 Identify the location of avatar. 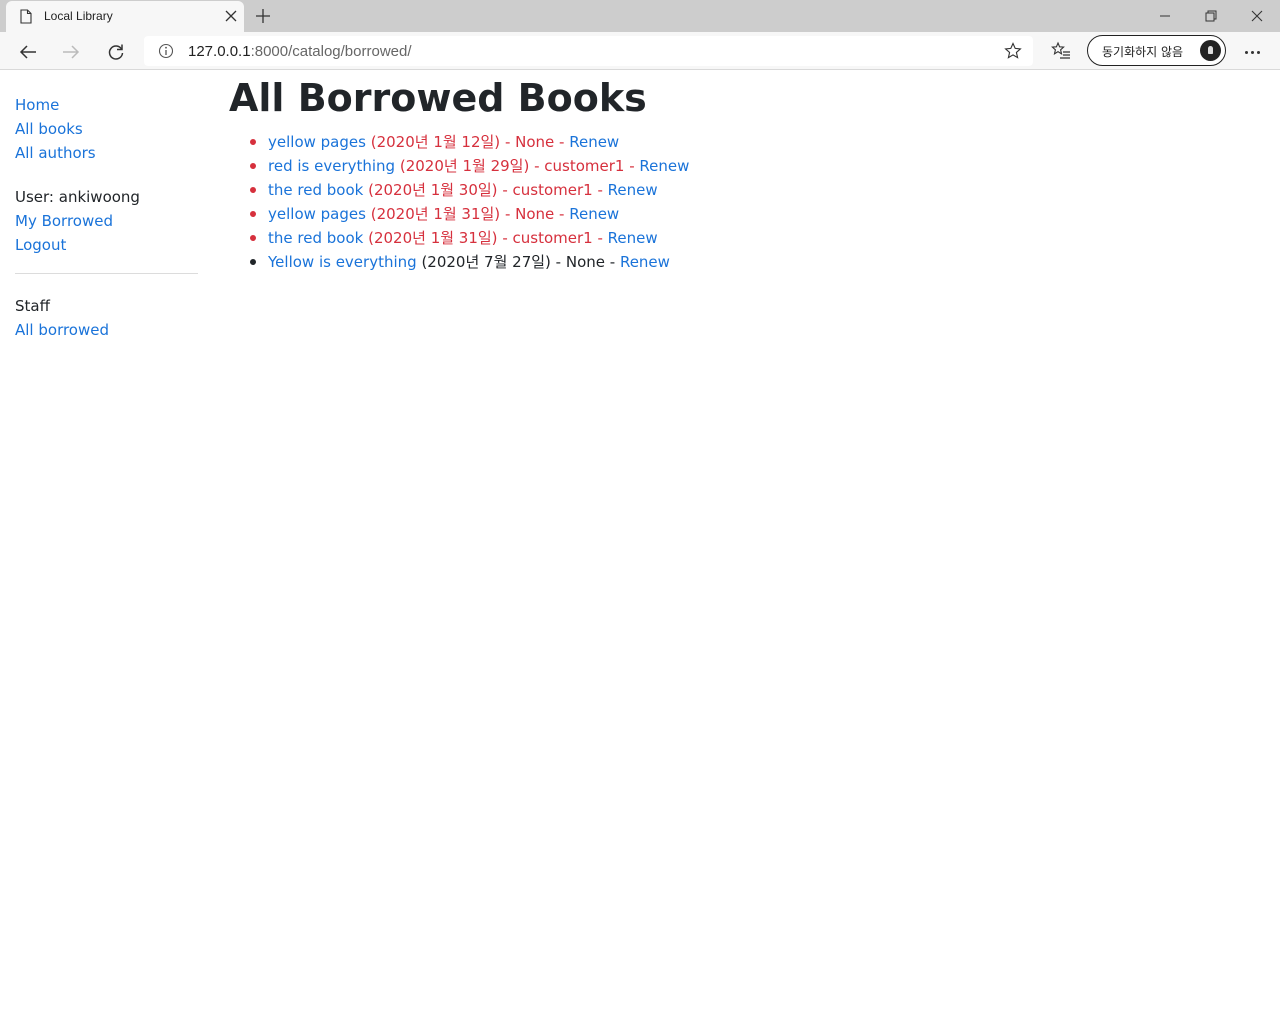
(1210, 50).